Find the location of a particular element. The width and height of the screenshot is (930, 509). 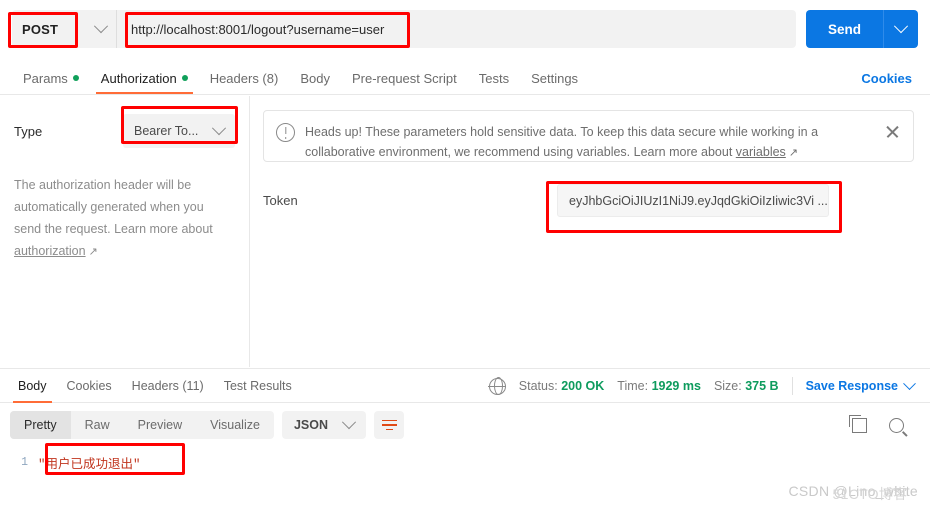

http-method-dropdown: POST is located at coordinates (64, 29).